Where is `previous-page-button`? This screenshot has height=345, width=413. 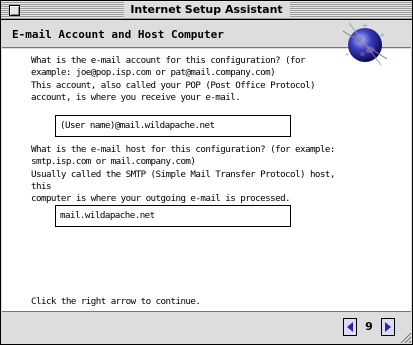 previous-page-button is located at coordinates (350, 327).